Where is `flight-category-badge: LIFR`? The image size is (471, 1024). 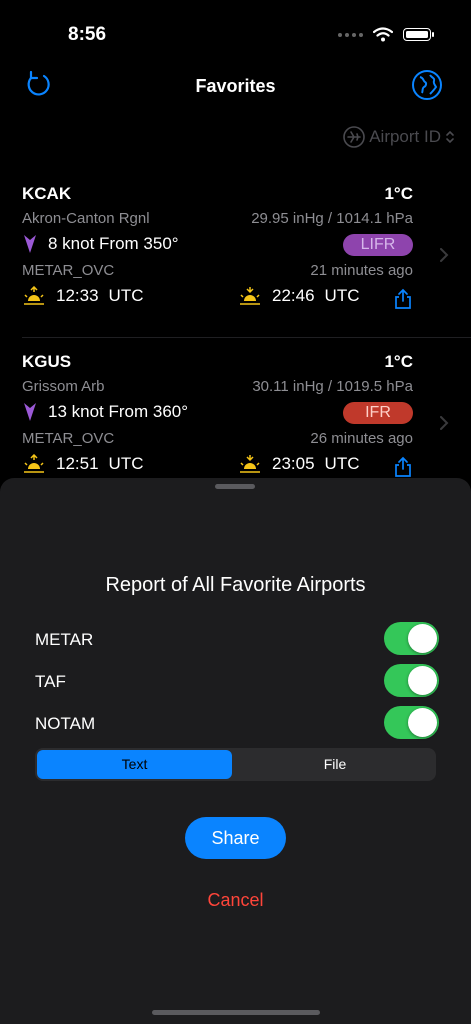
flight-category-badge: LIFR is located at coordinates (378, 245).